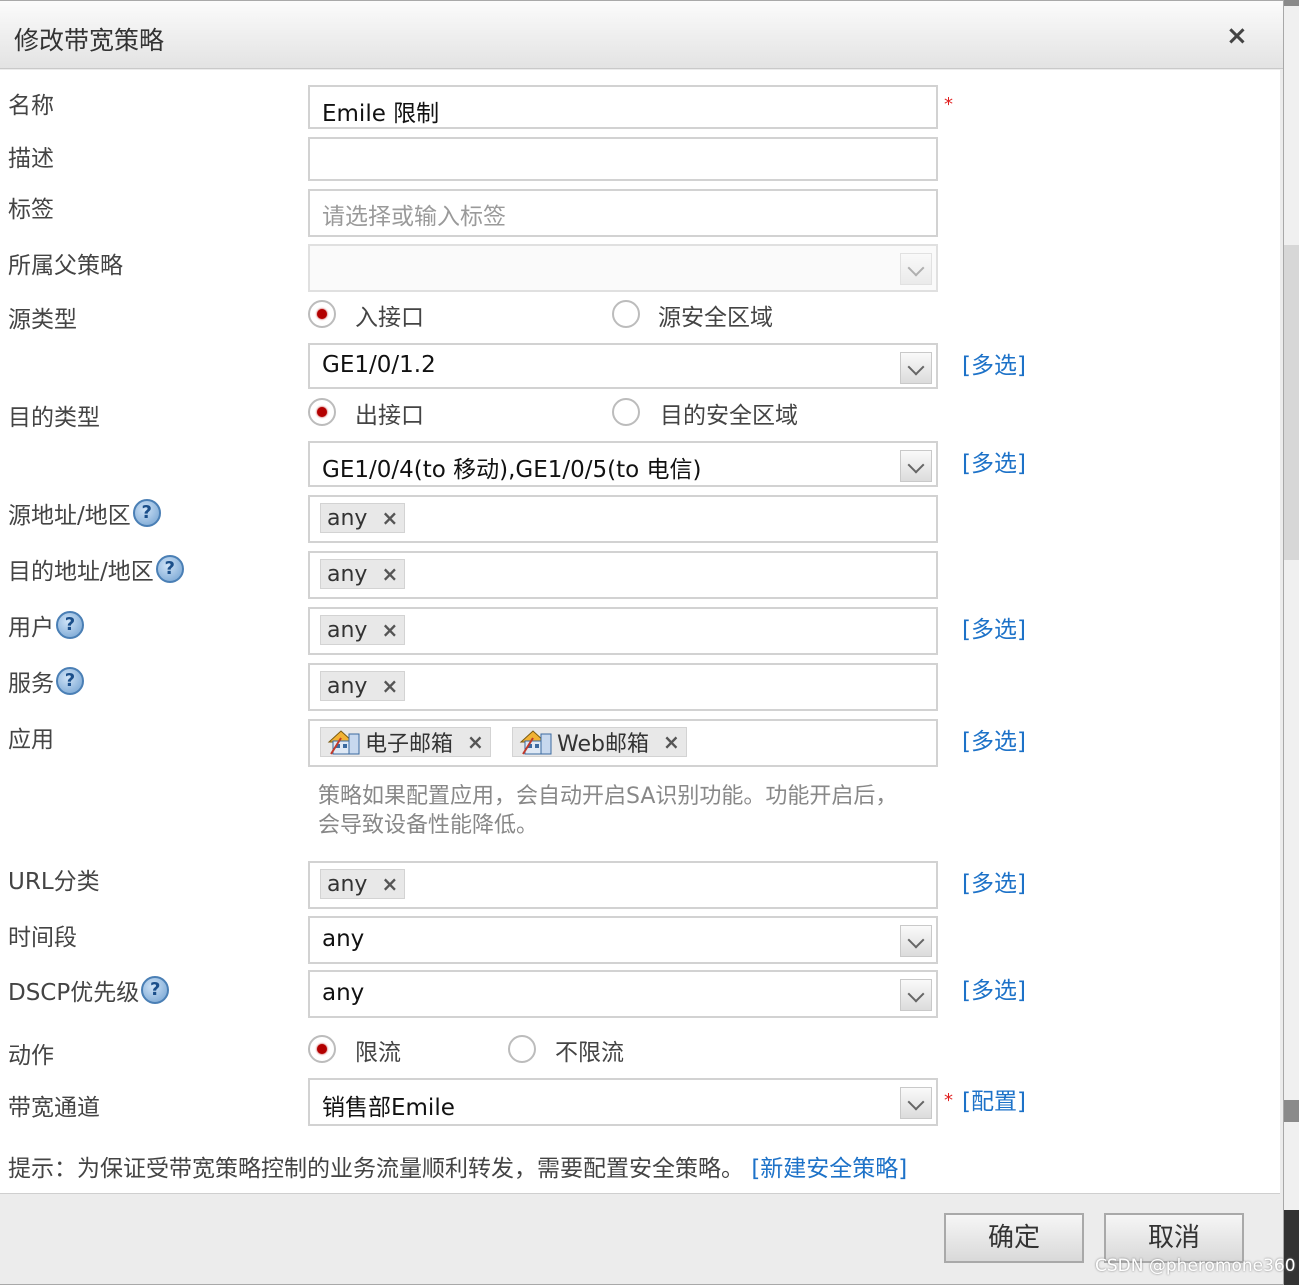  What do you see at coordinates (31, 684) in the screenshot?
I see `service-label-text: 服务` at bounding box center [31, 684].